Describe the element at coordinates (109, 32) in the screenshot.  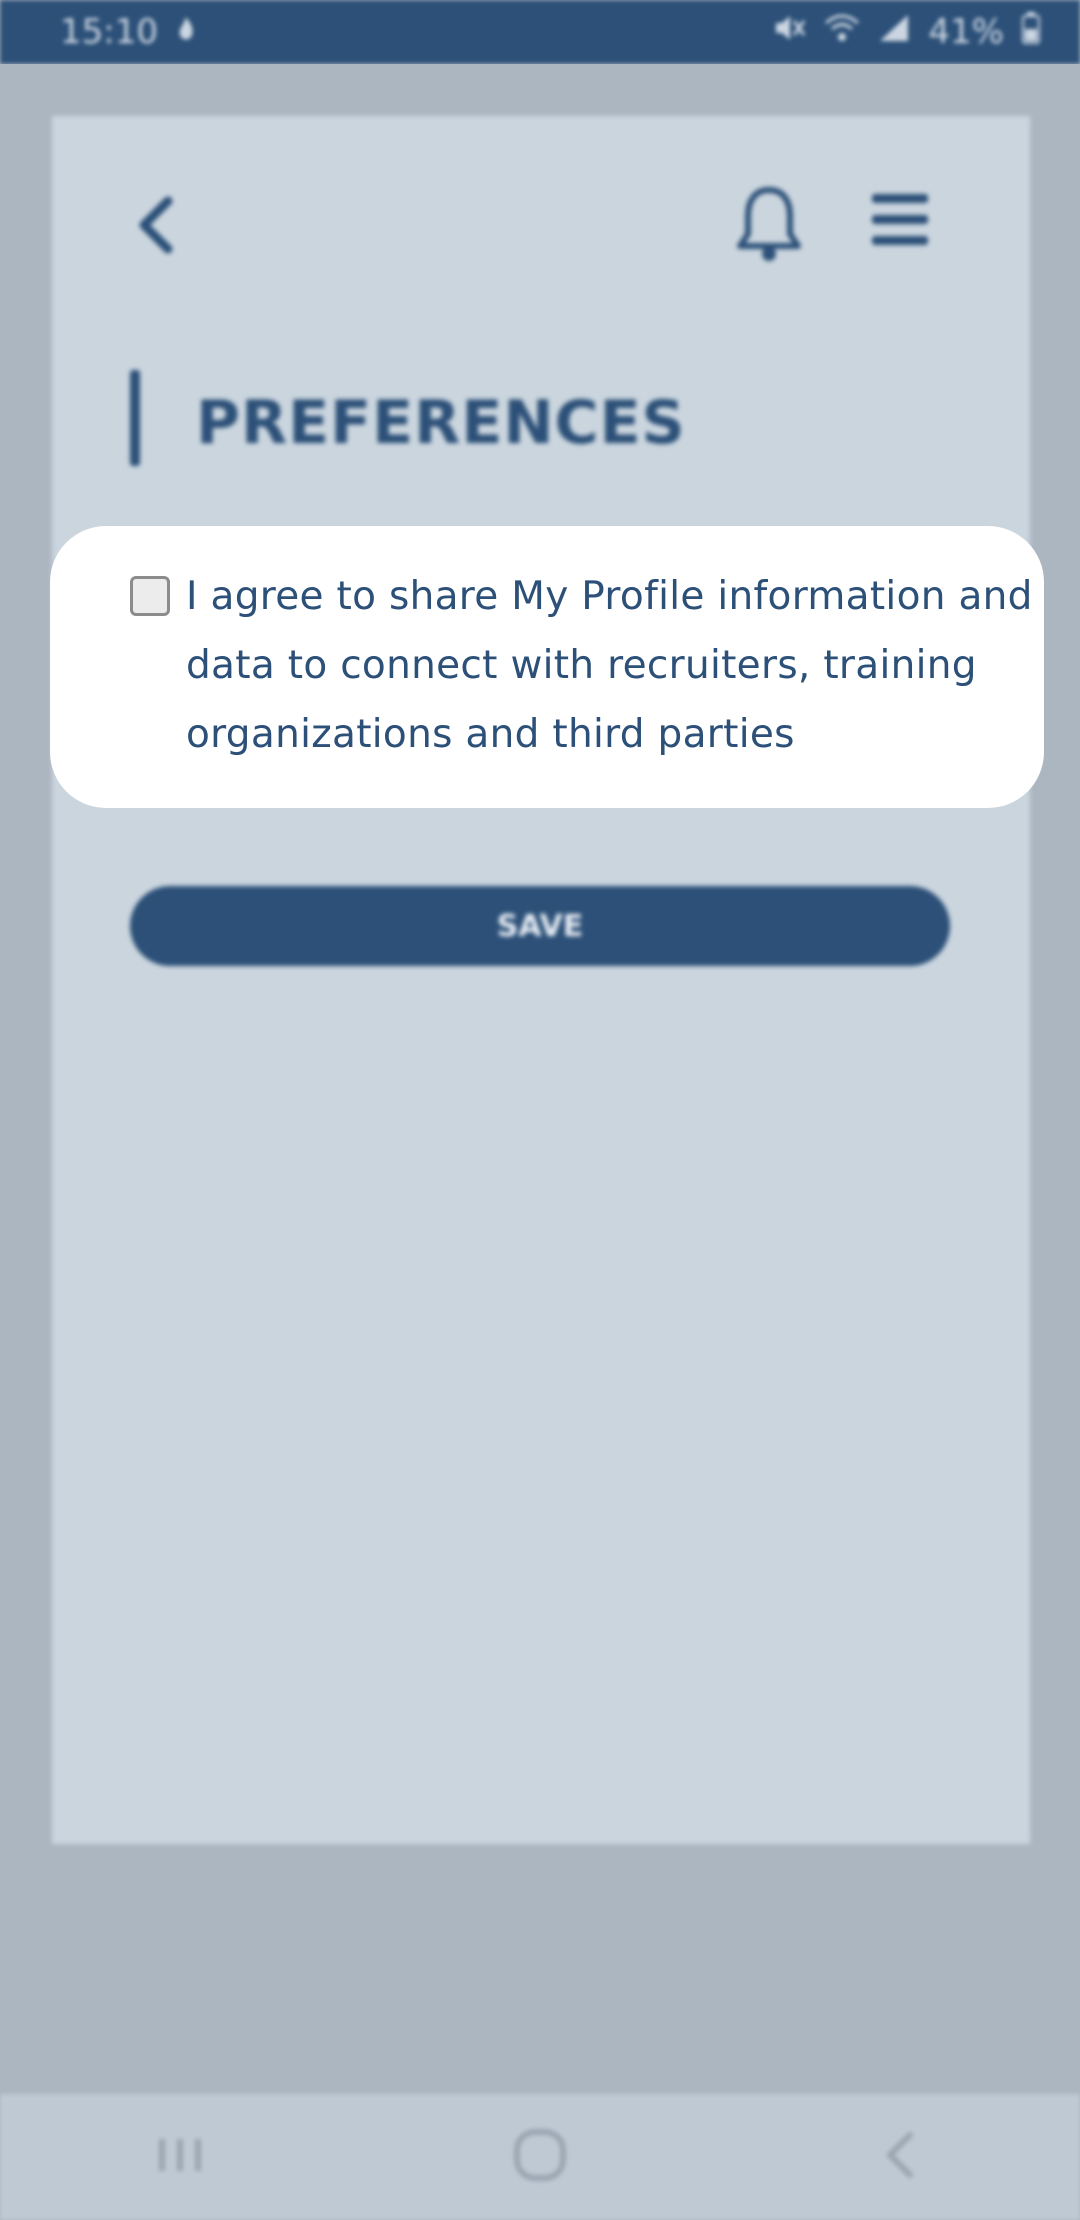
I see `status-time: 15:10` at that location.